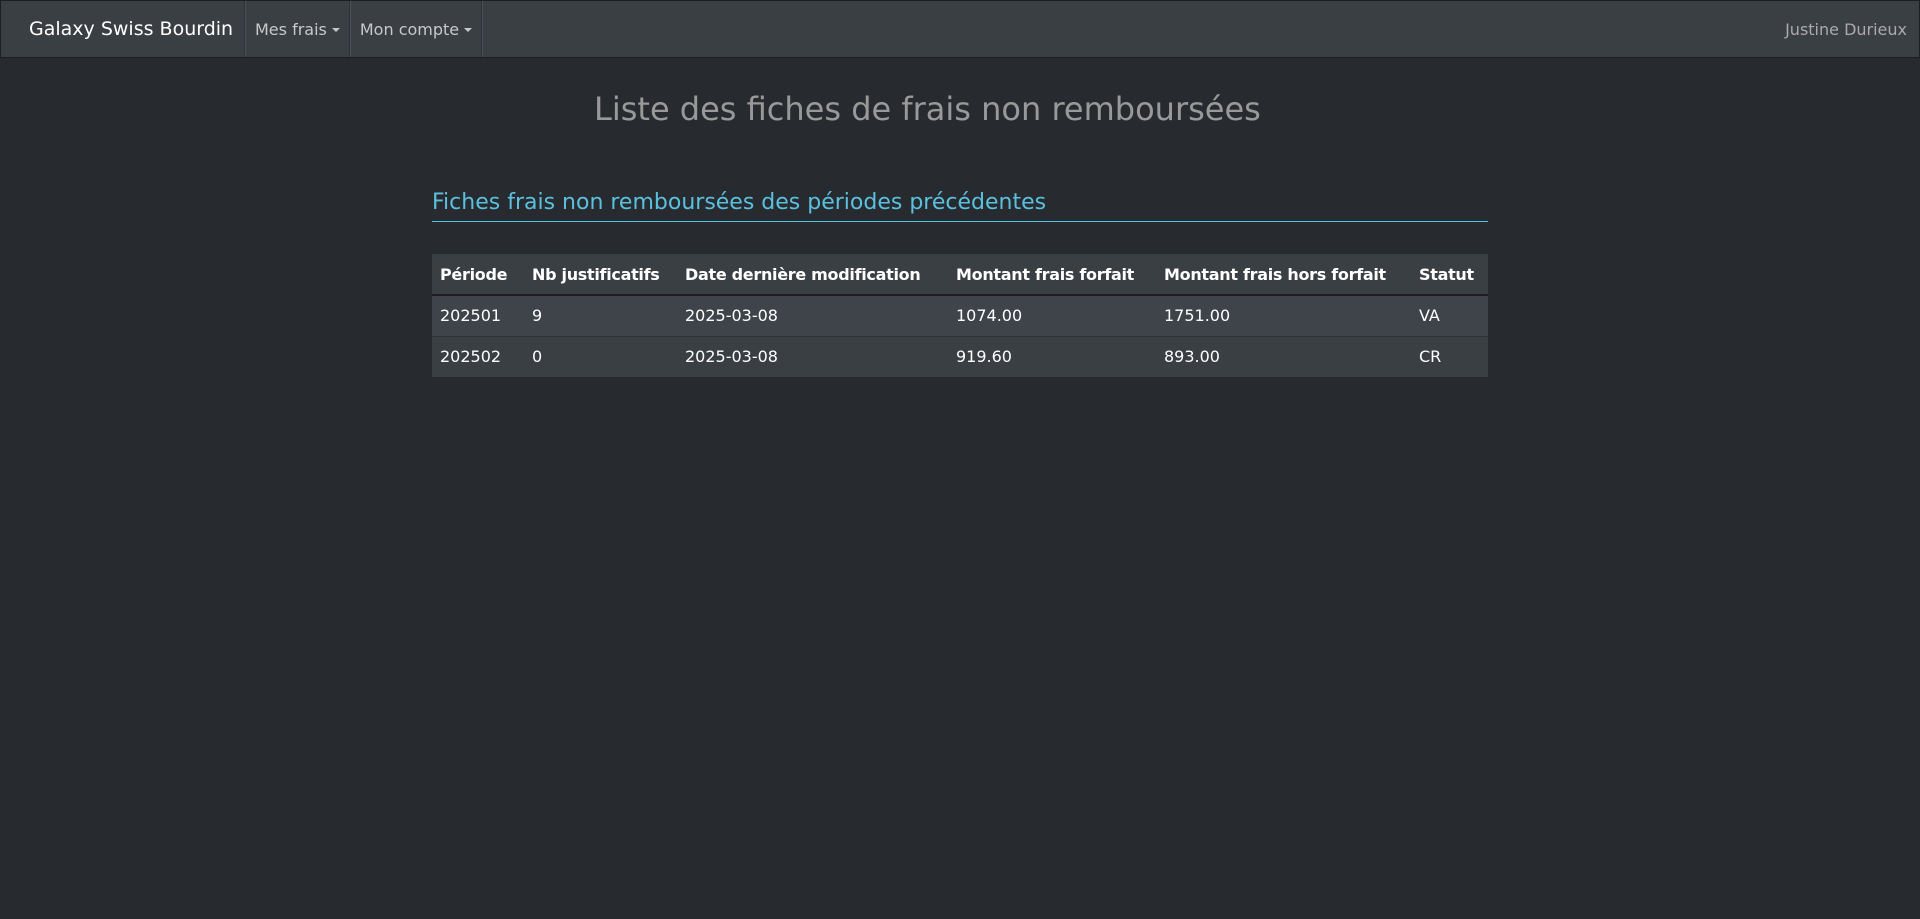  What do you see at coordinates (1283, 275) in the screenshot?
I see `header-montant-hors-forfait: Montant frais hors forfait` at bounding box center [1283, 275].